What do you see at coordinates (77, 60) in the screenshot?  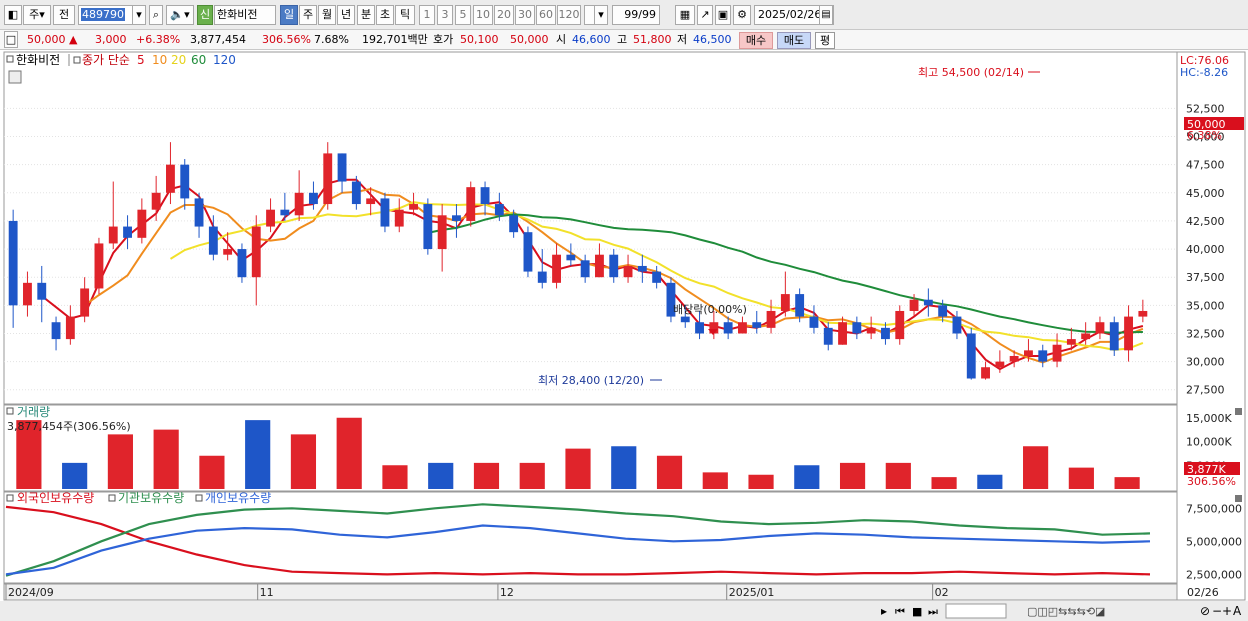 I see `ma-toggle-icon` at bounding box center [77, 60].